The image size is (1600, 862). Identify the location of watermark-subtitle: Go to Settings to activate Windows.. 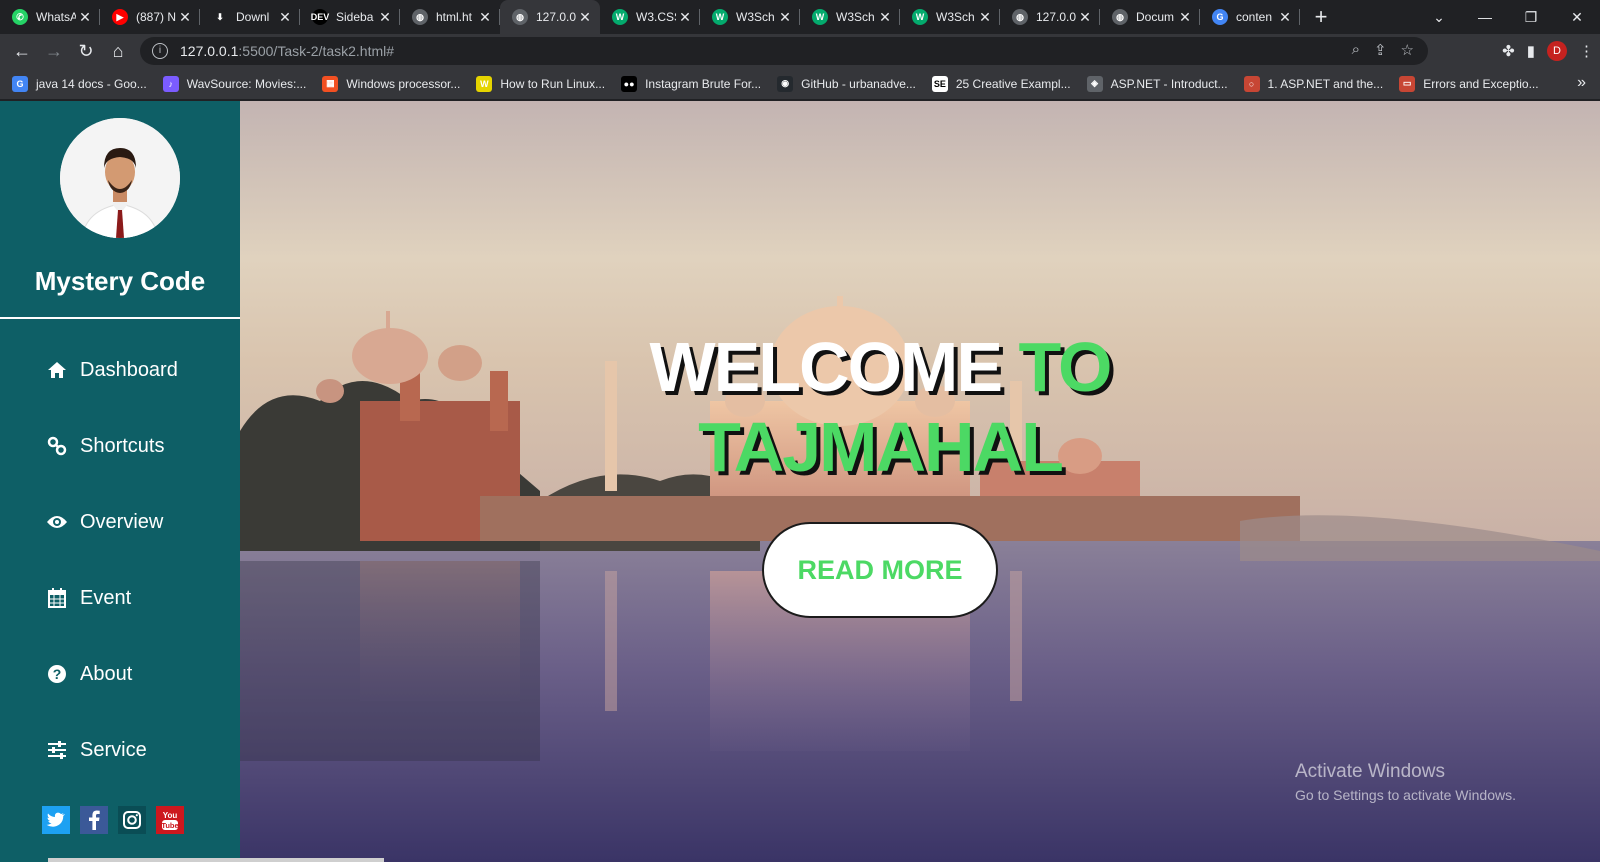
(1405, 795).